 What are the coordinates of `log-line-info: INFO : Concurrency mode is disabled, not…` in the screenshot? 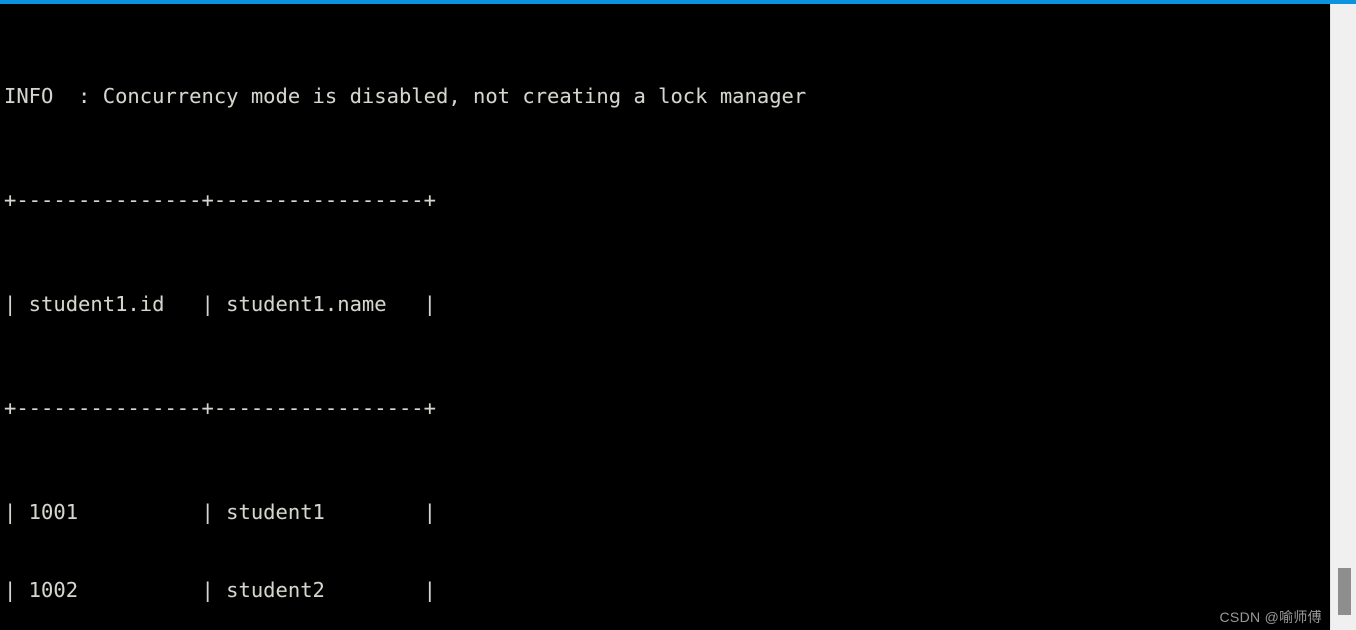 It's located at (405, 96).